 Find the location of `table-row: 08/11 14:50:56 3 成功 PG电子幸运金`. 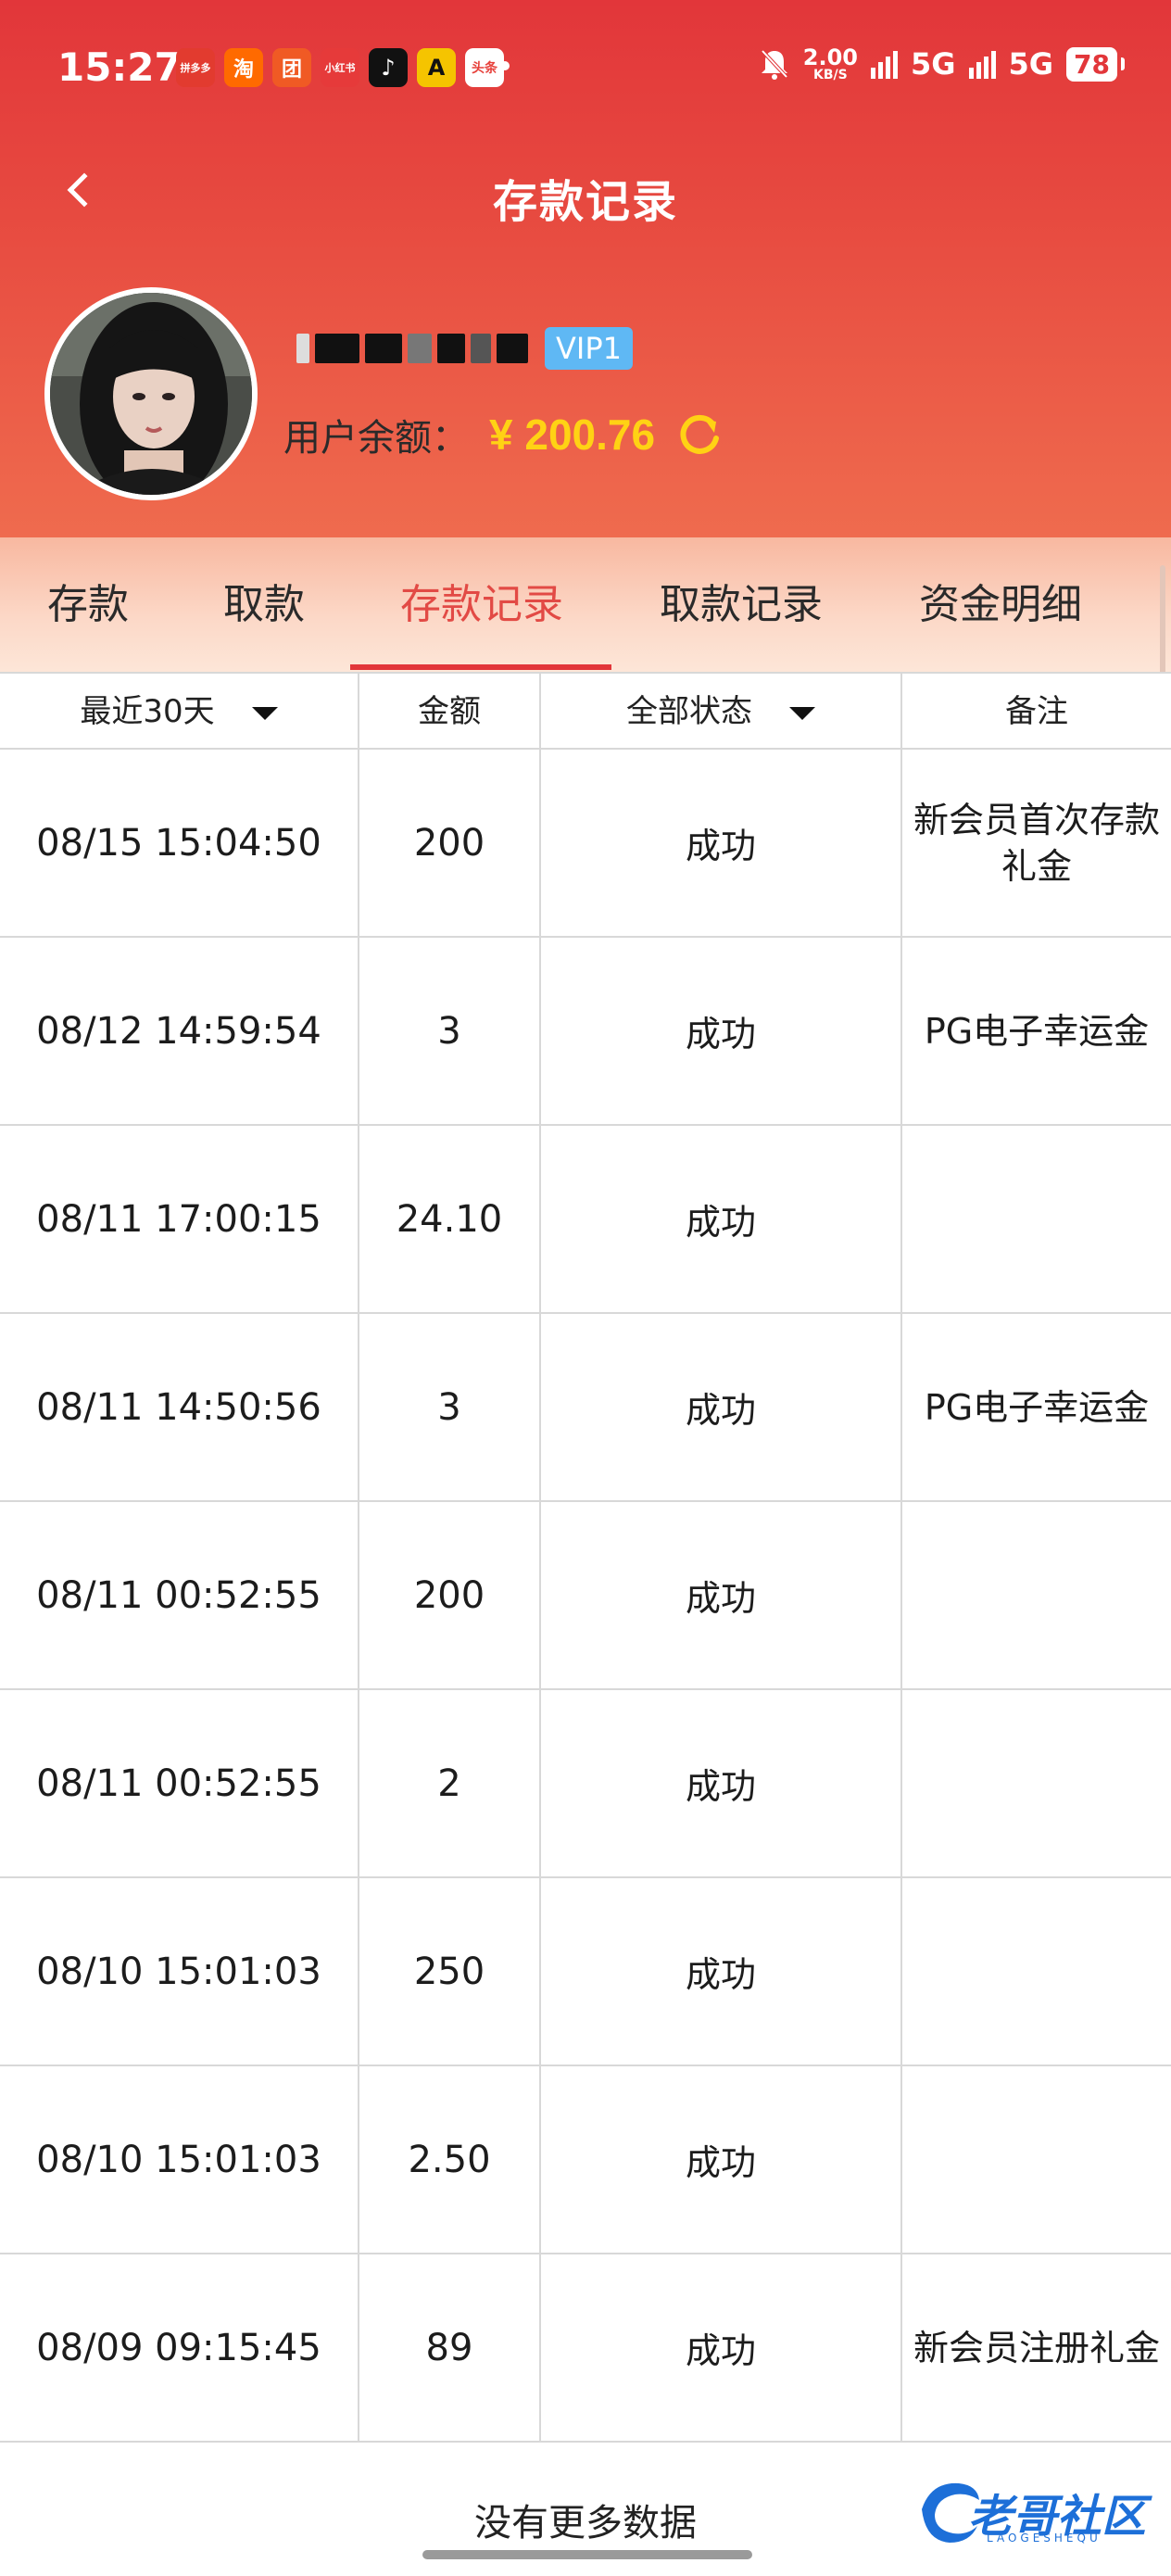

table-row: 08/11 14:50:56 3 成功 PG电子幸运金 is located at coordinates (585, 1408).